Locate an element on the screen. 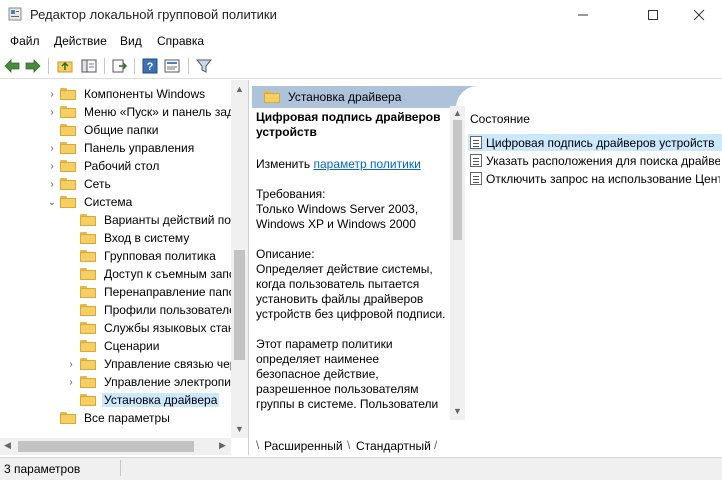 The height and width of the screenshot is (480, 722). list-item: Цифровая подпись драйверов устройств is located at coordinates (595, 142).